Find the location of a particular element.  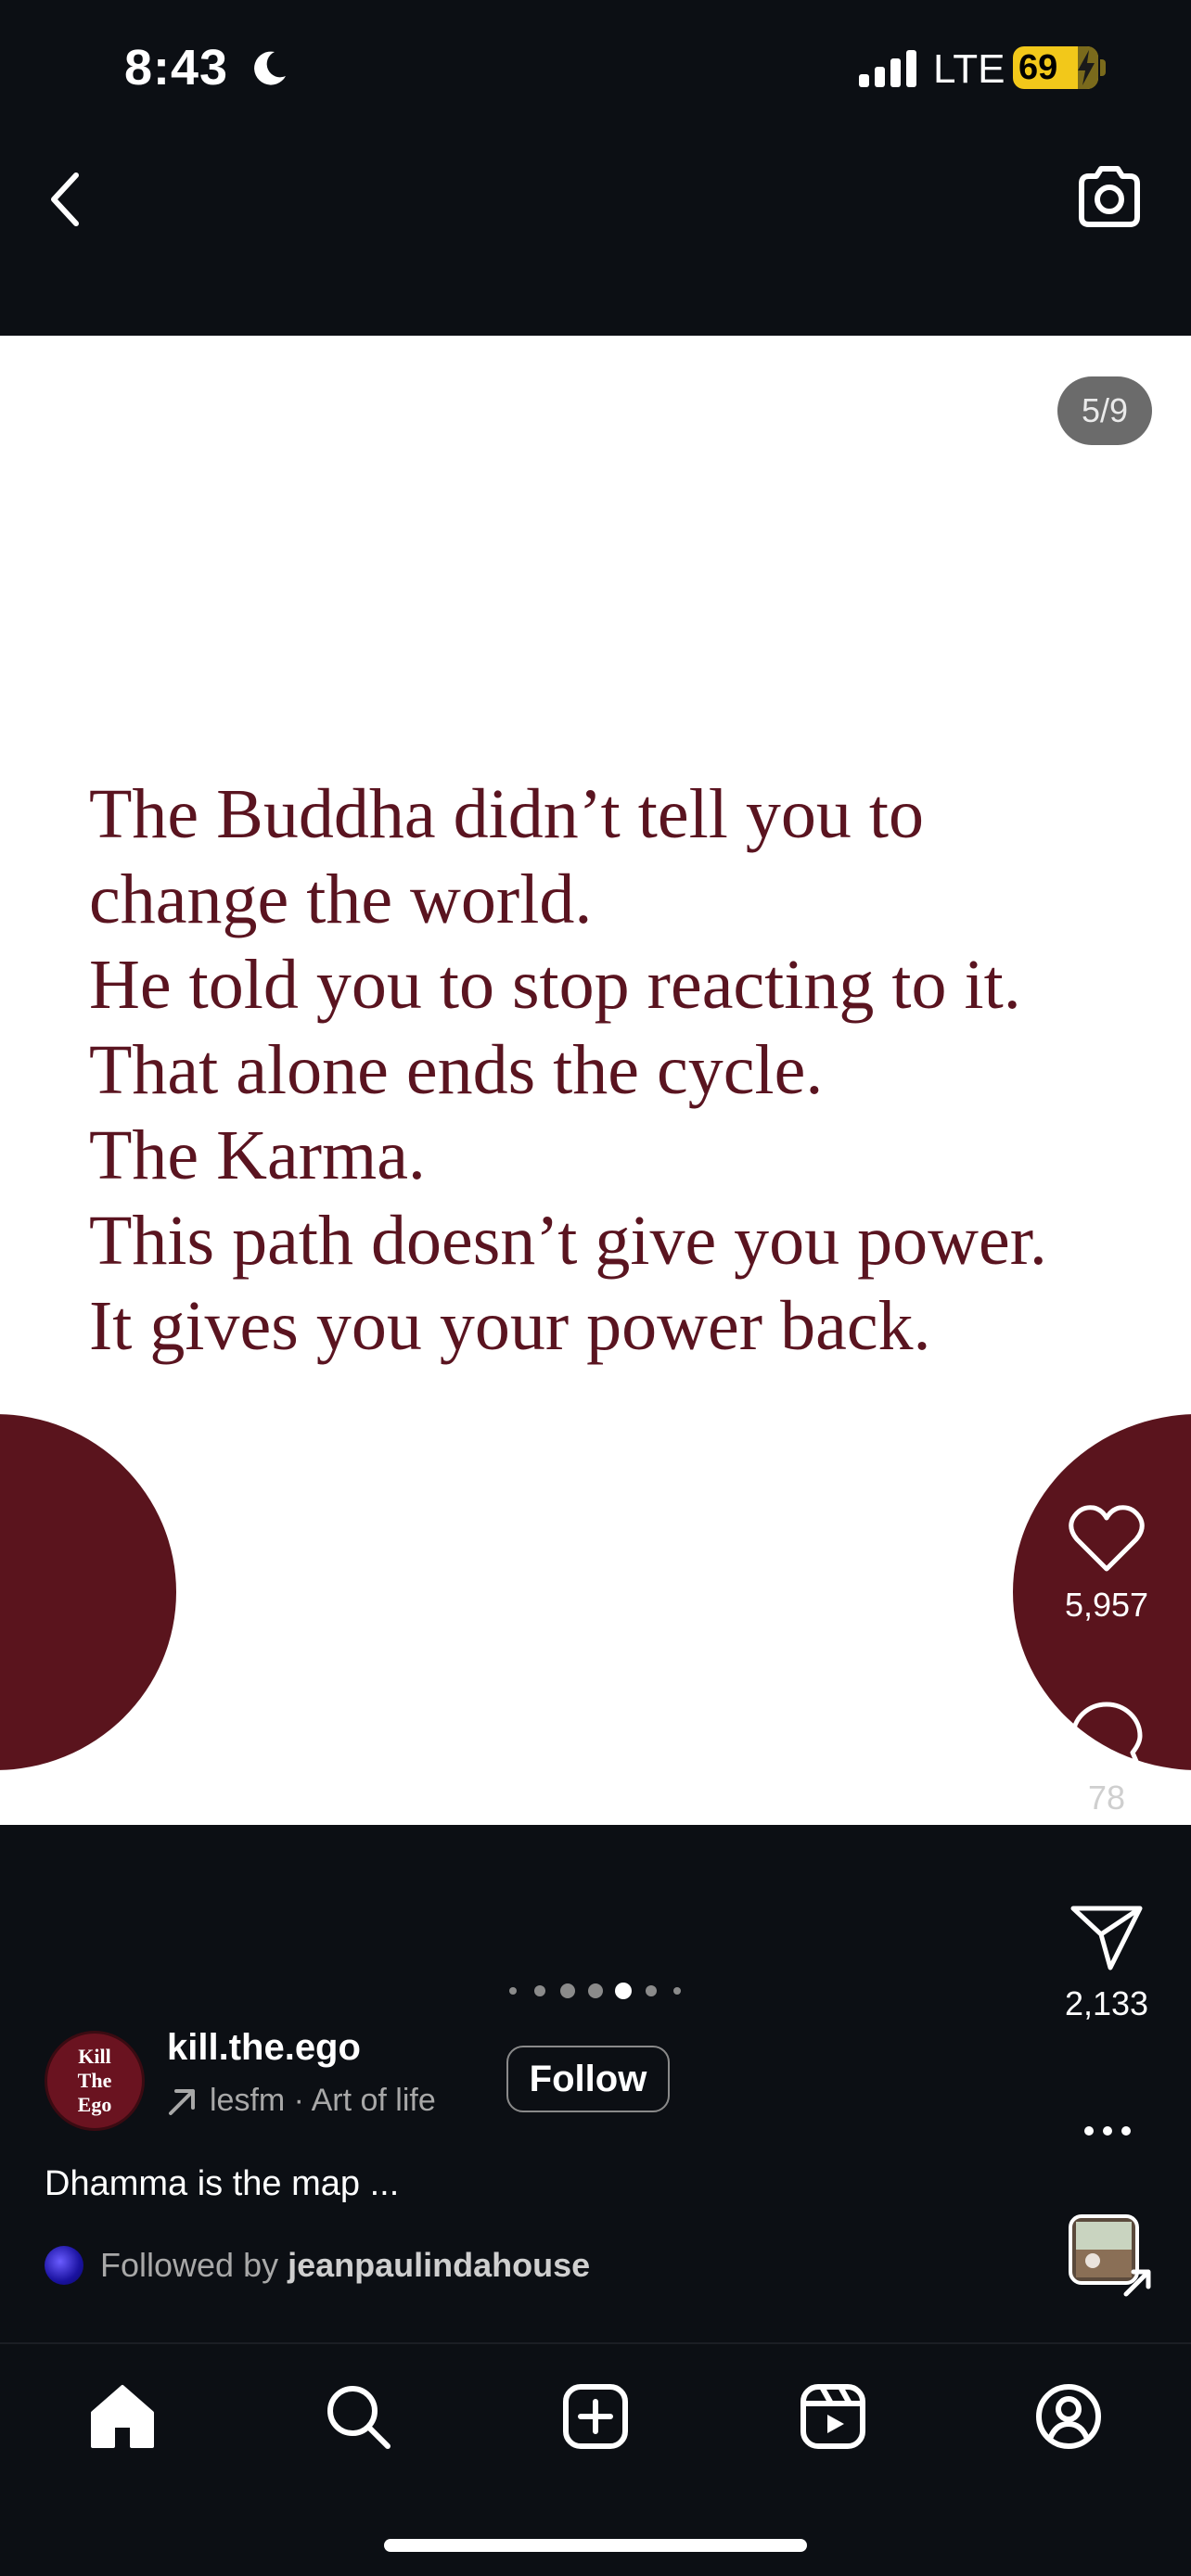

followed-by-prefix: Followed by is located at coordinates (190, 2265).